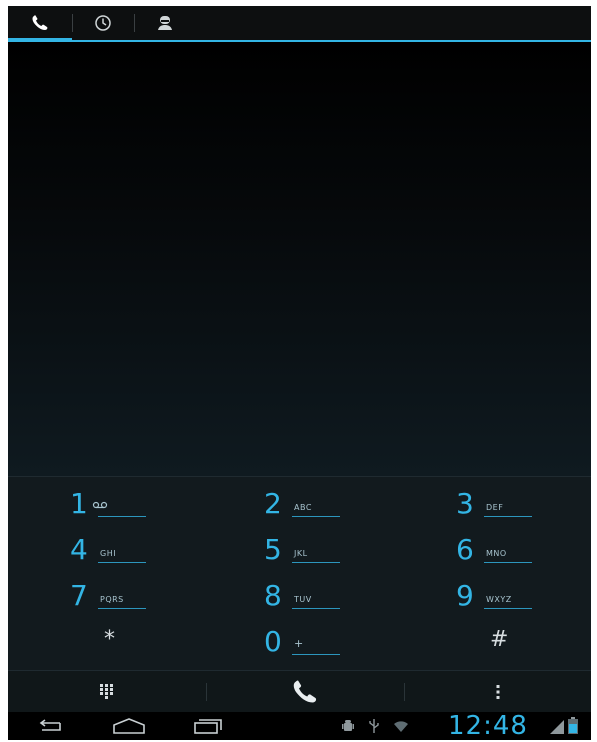 This screenshot has height=742, width=597. What do you see at coordinates (299, 24) in the screenshot?
I see `tab-bar` at bounding box center [299, 24].